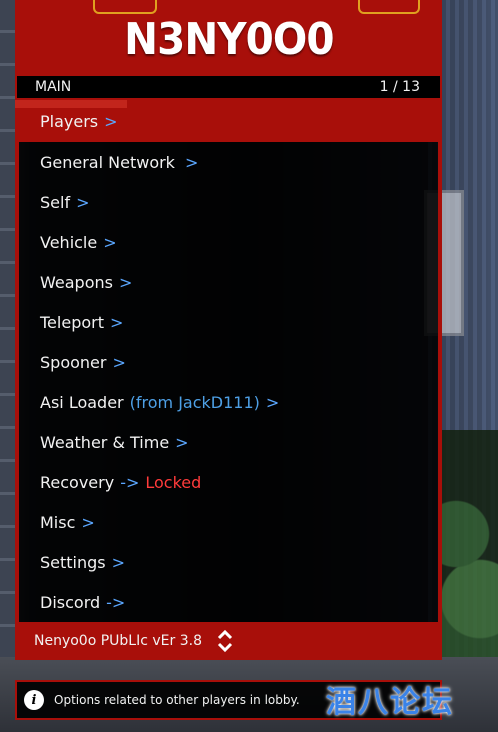  What do you see at coordinates (53, 87) in the screenshot?
I see `section-name: MAIN` at bounding box center [53, 87].